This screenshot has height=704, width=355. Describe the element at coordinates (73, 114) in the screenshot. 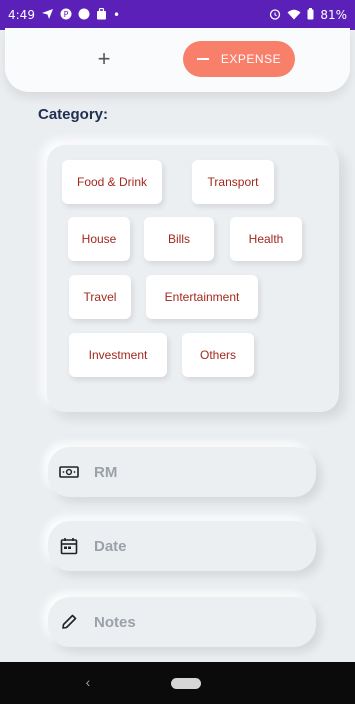

I see `category-heading: Category:` at that location.